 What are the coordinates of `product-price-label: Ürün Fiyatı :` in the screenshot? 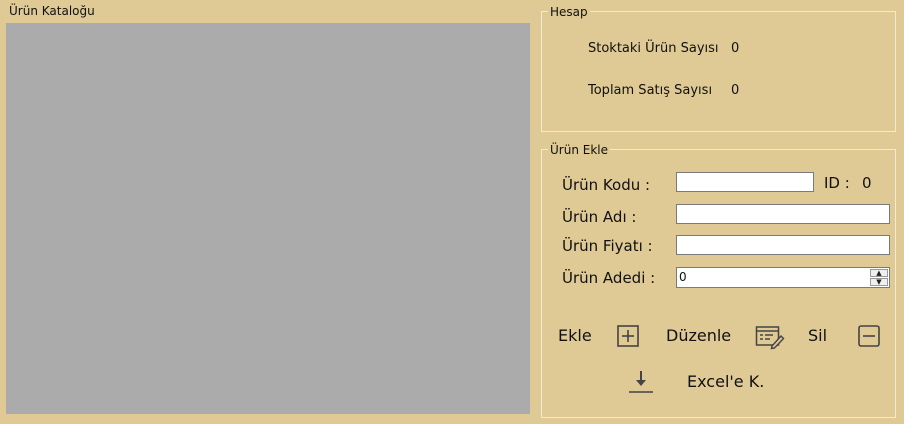 It's located at (607, 246).